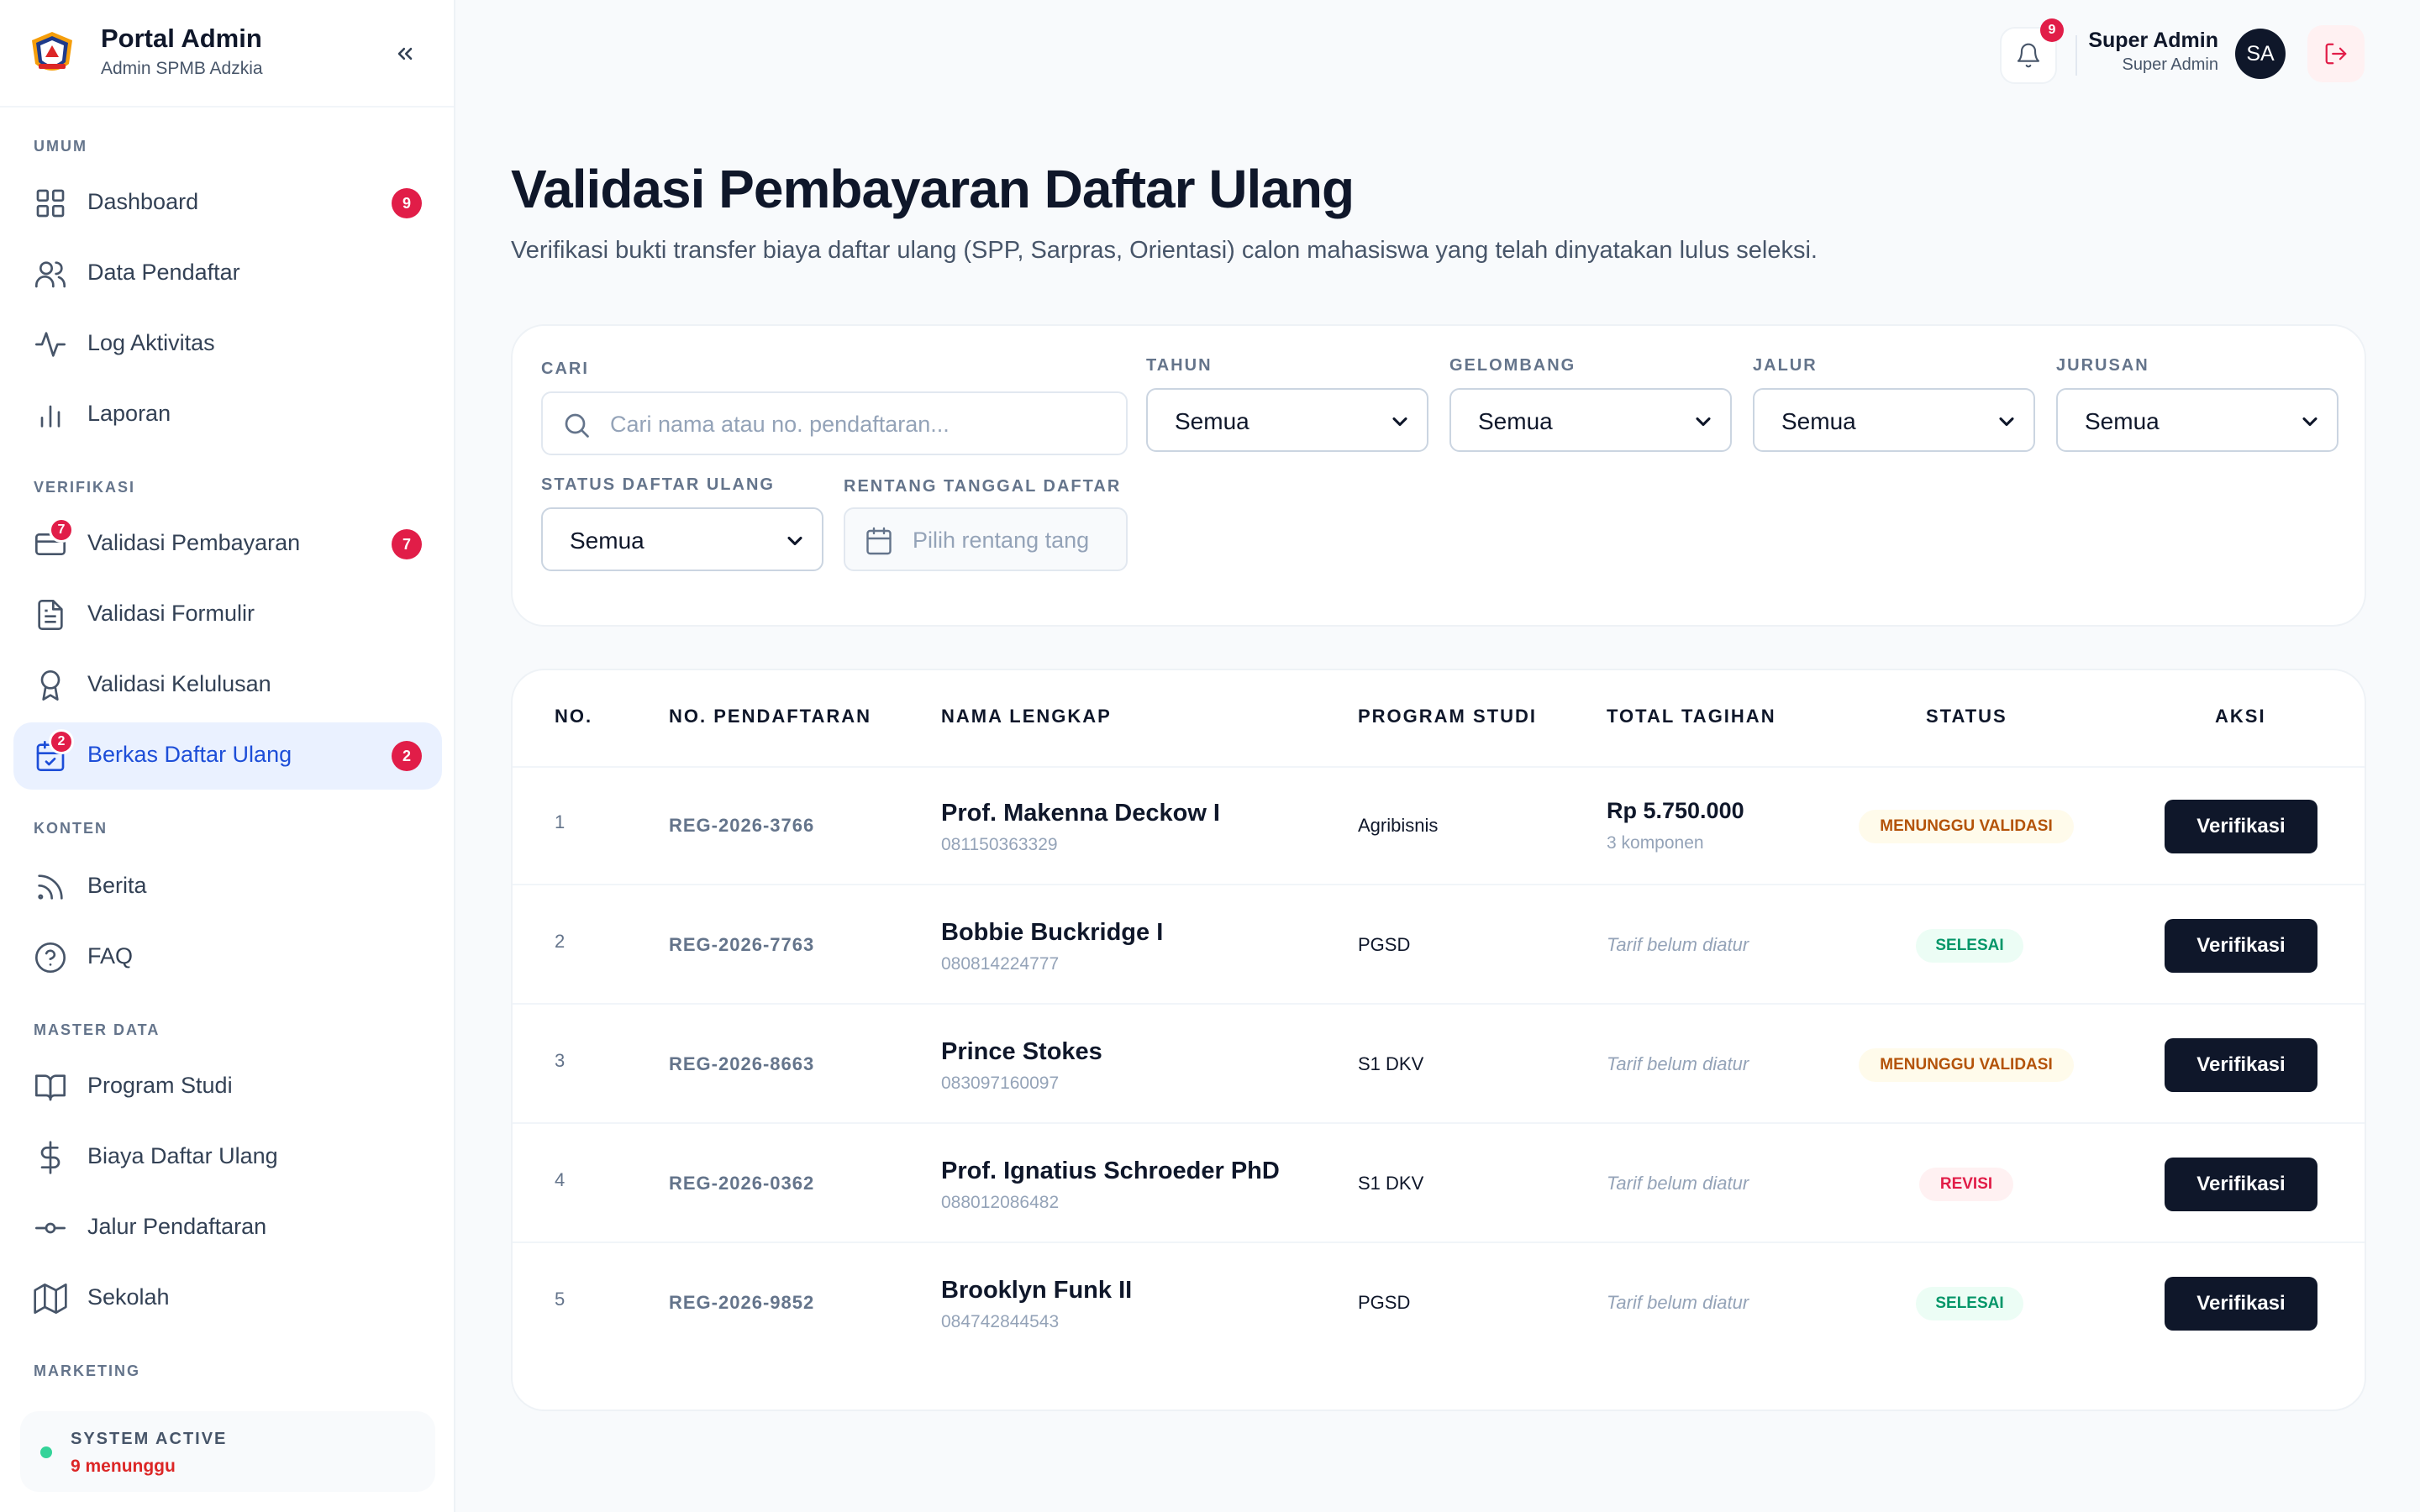 The width and height of the screenshot is (2420, 1512). What do you see at coordinates (1110, 1171) in the screenshot?
I see `full-name: Prof. Ignatius Schroeder PhD` at bounding box center [1110, 1171].